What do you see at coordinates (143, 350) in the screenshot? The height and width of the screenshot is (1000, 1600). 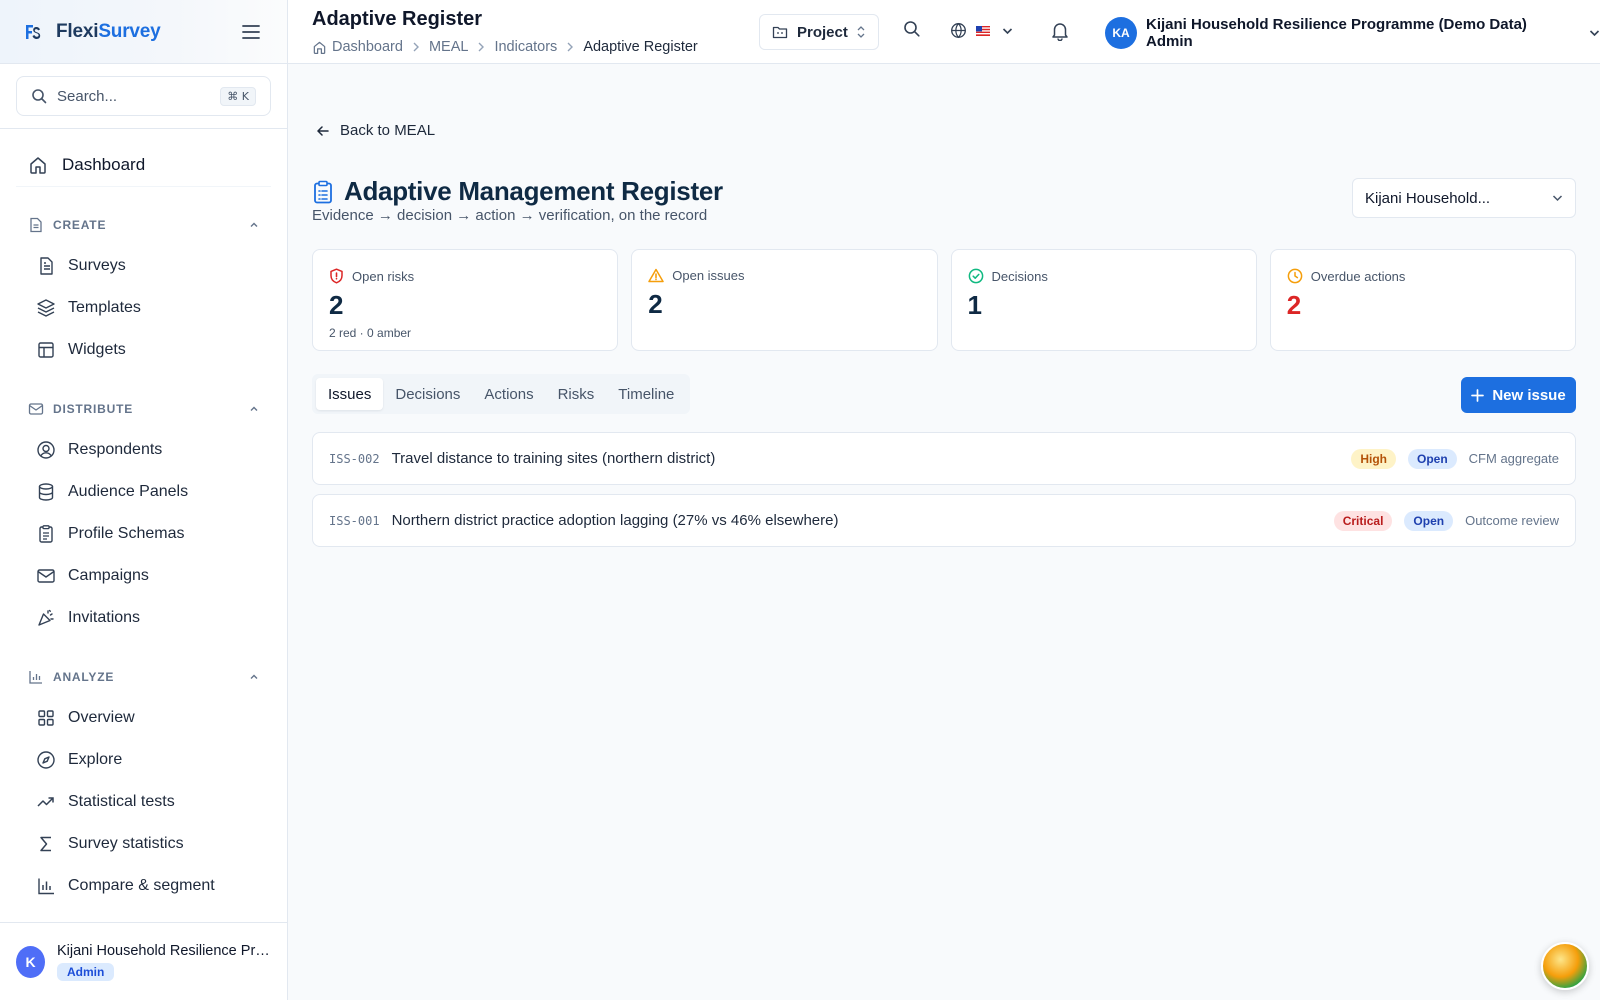 I see `sidebar-item-widgets: Widgets` at bounding box center [143, 350].